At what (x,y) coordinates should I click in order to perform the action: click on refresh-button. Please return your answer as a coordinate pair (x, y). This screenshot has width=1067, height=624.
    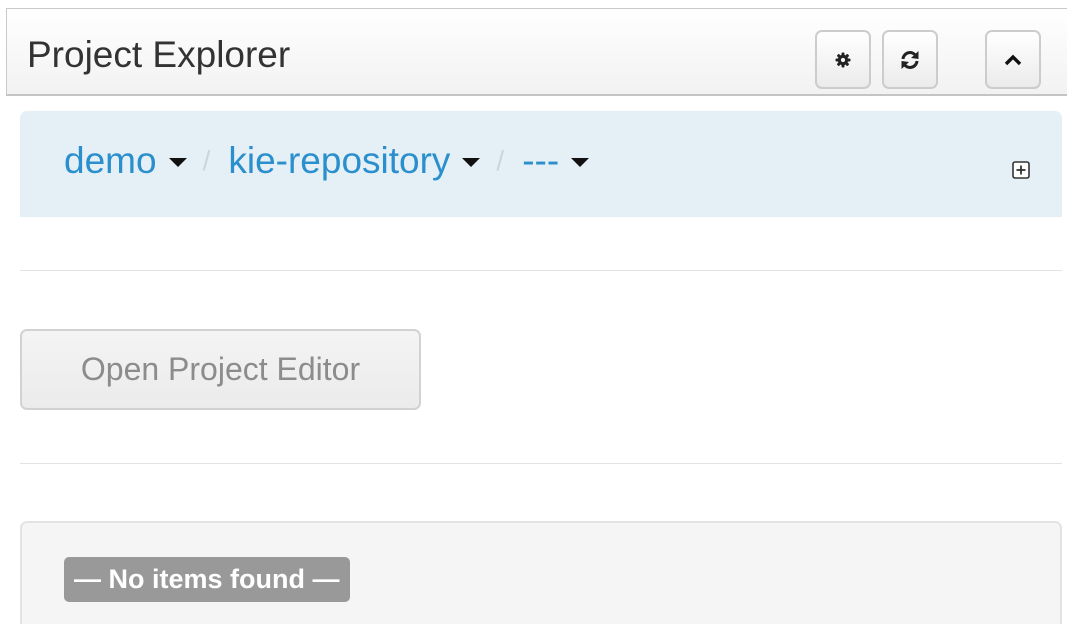
    Looking at the image, I should click on (910, 59).